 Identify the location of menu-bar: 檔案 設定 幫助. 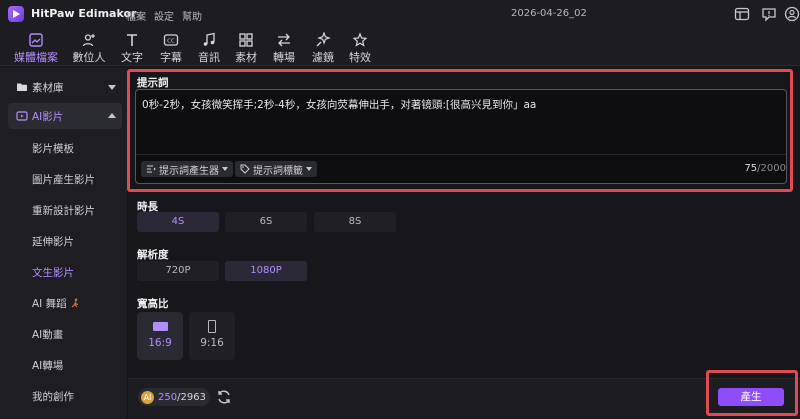
(164, 15).